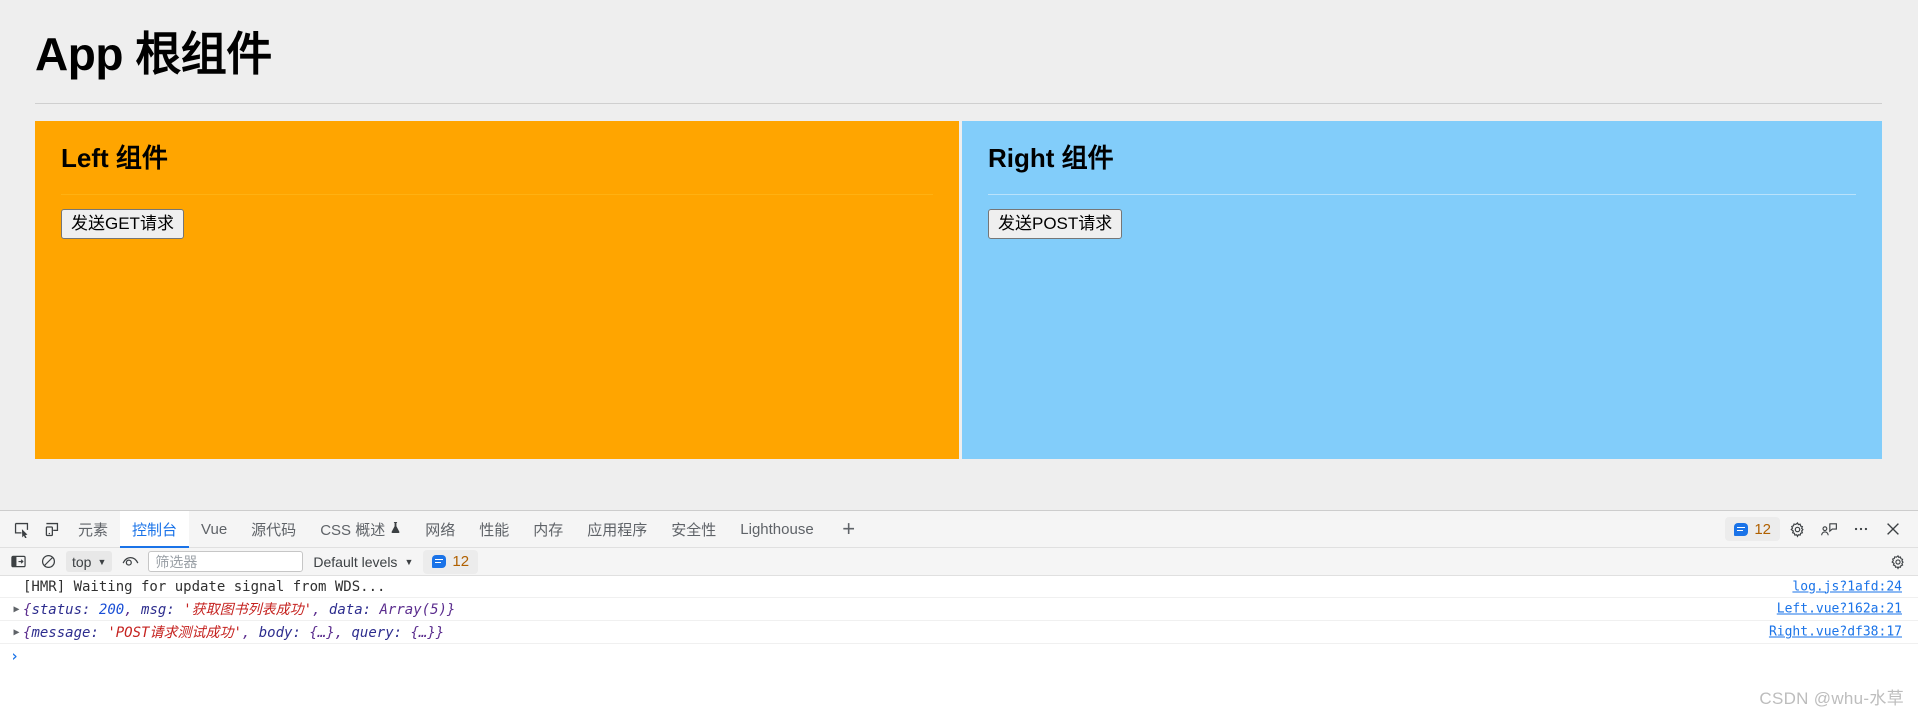 This screenshot has height=712, width=1918. I want to click on console-filter-toolbar: top ▼ Default levels ▼ 12, so click(959, 562).